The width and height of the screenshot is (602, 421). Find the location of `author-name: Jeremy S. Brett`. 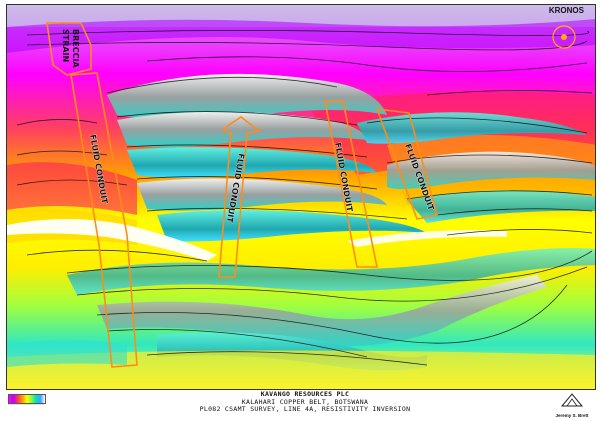

author-name: Jeremy S. Brett is located at coordinates (572, 415).